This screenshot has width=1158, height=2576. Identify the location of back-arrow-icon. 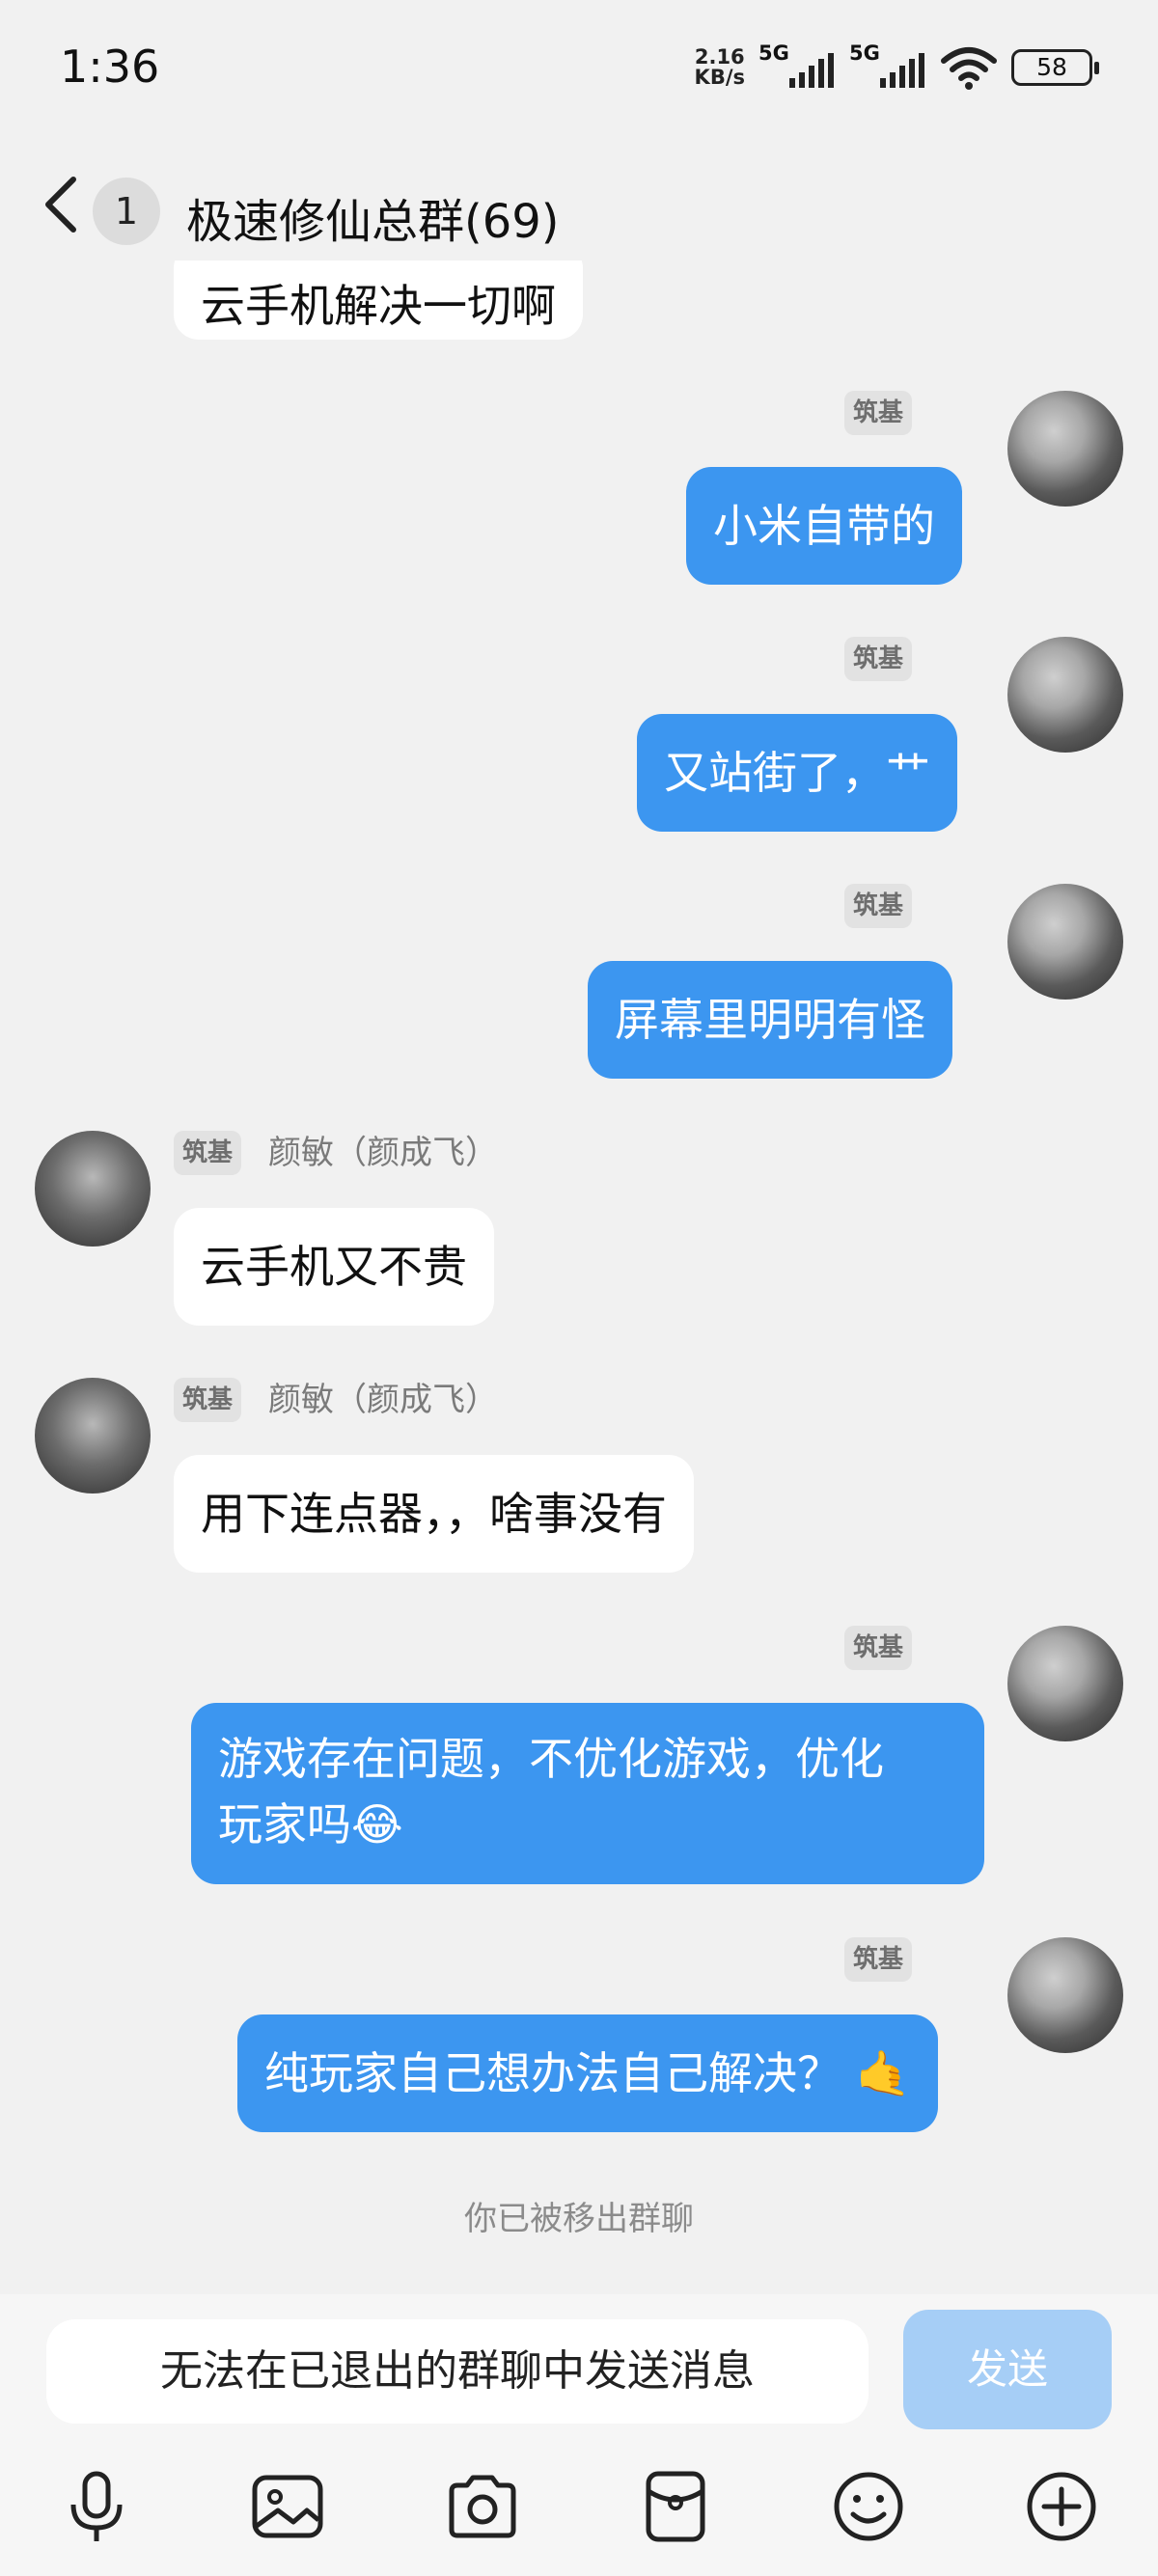
(63, 204).